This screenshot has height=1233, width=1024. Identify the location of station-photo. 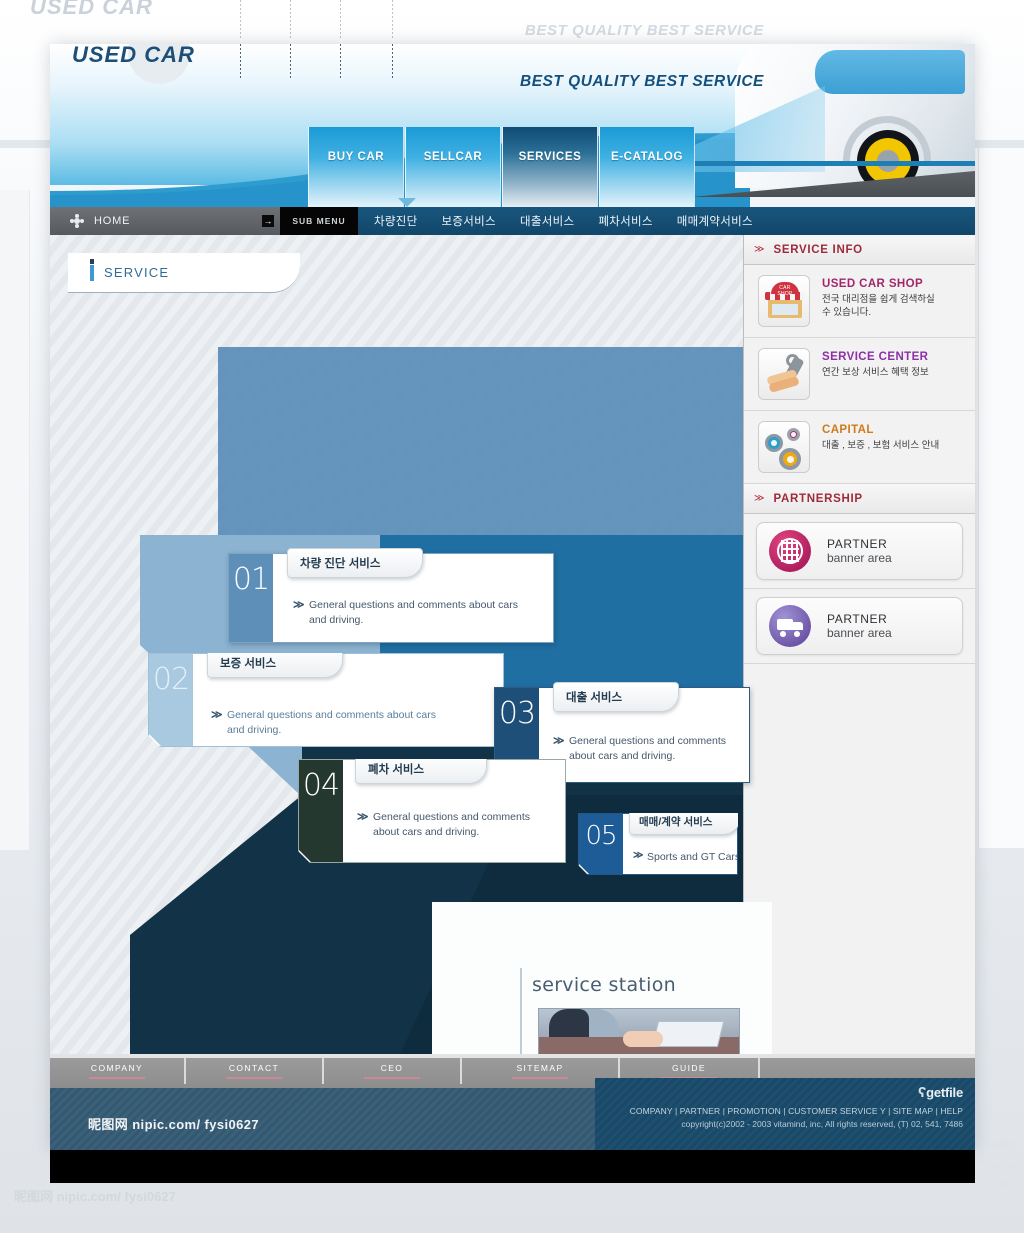
(639, 1031).